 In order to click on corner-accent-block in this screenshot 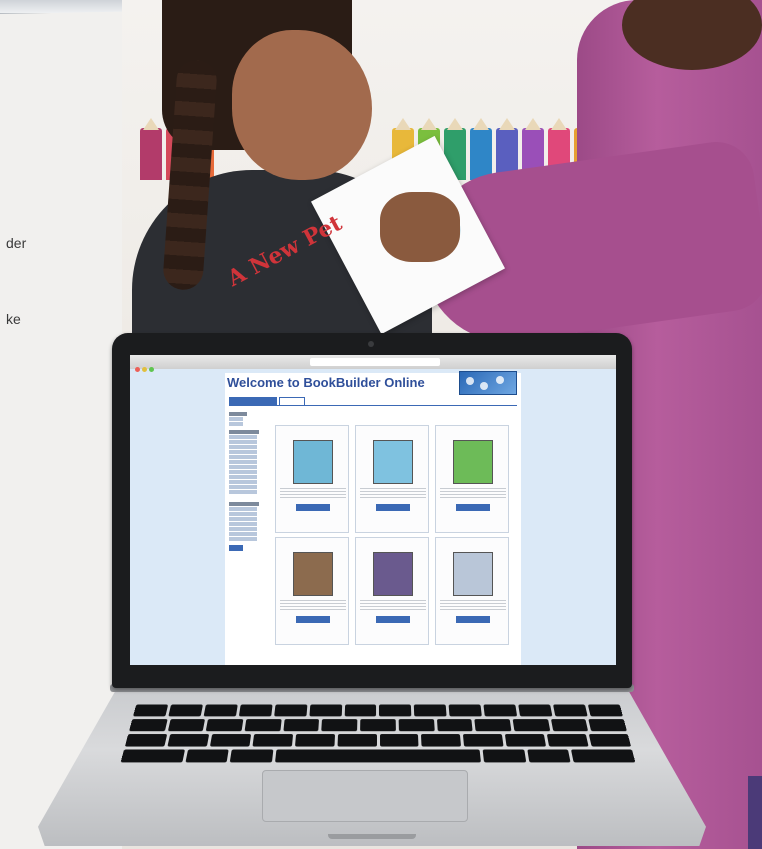, I will do `click(755, 812)`.